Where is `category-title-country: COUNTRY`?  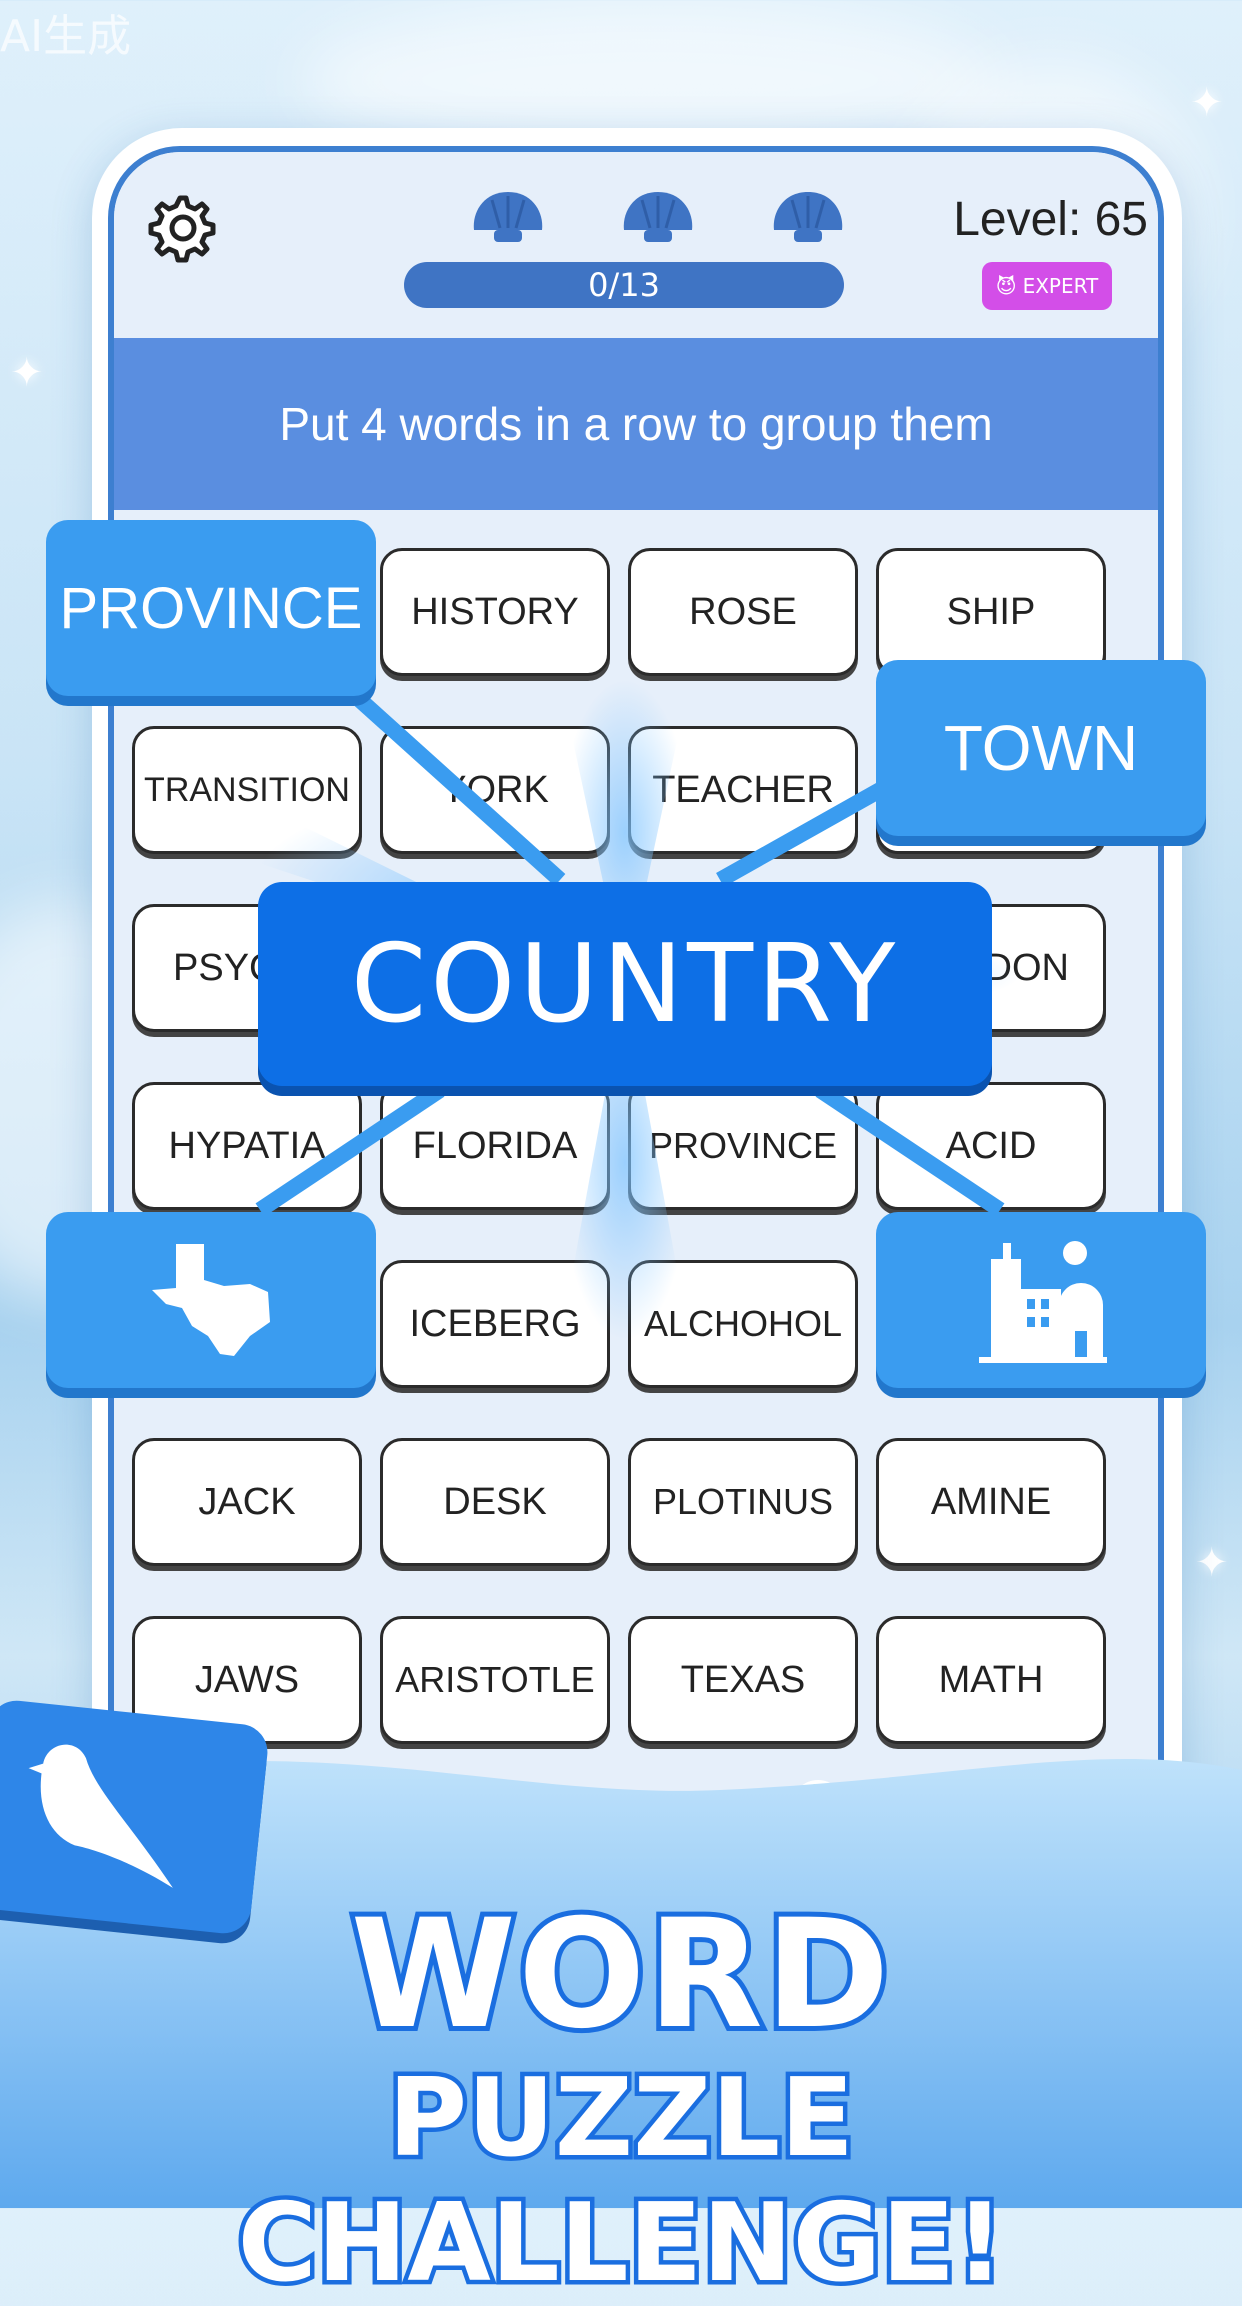 category-title-country: COUNTRY is located at coordinates (625, 984).